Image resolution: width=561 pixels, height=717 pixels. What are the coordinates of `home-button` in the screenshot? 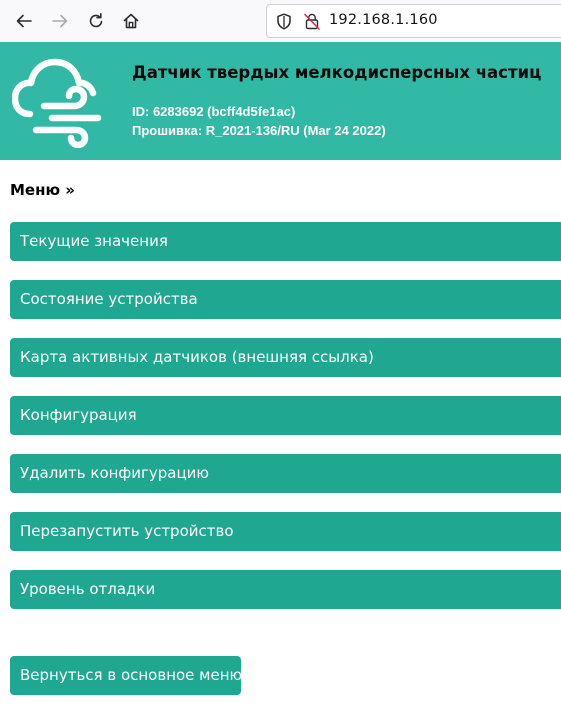 It's located at (131, 21).